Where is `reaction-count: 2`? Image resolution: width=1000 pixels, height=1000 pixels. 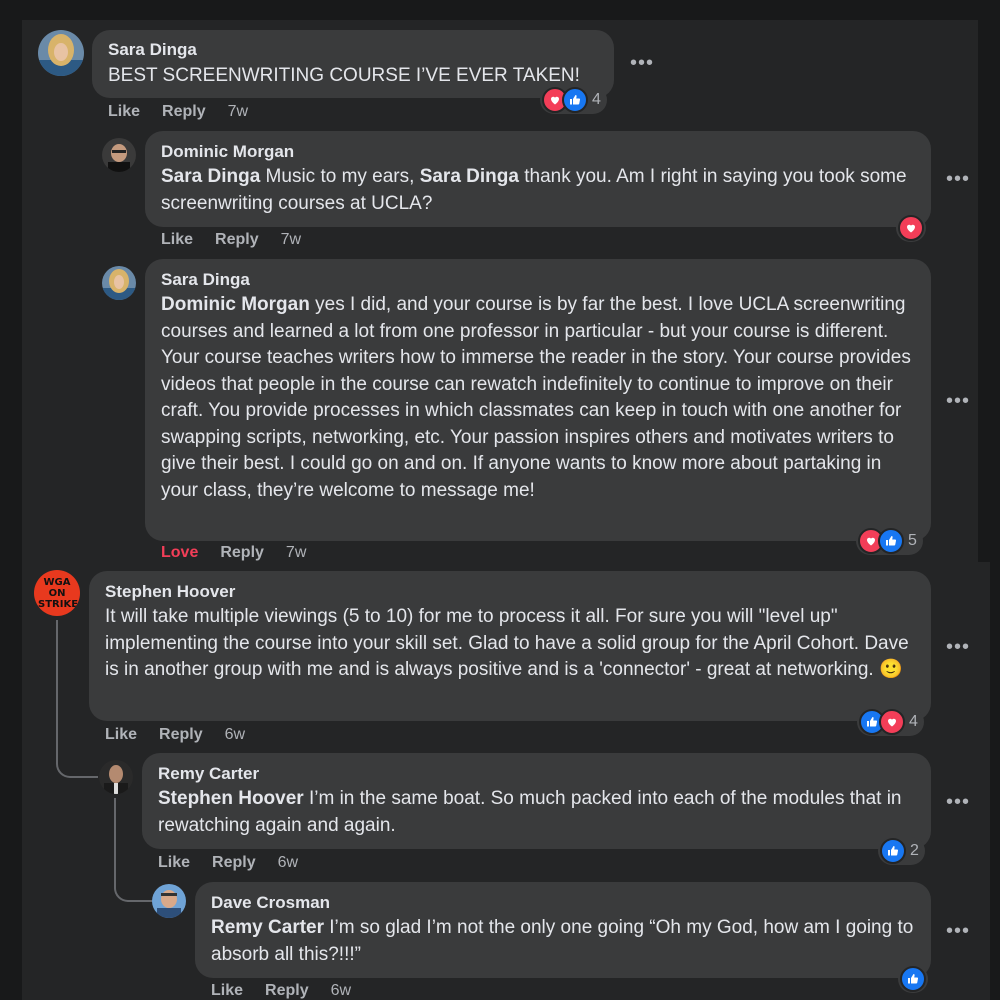
reaction-count: 2 is located at coordinates (914, 850).